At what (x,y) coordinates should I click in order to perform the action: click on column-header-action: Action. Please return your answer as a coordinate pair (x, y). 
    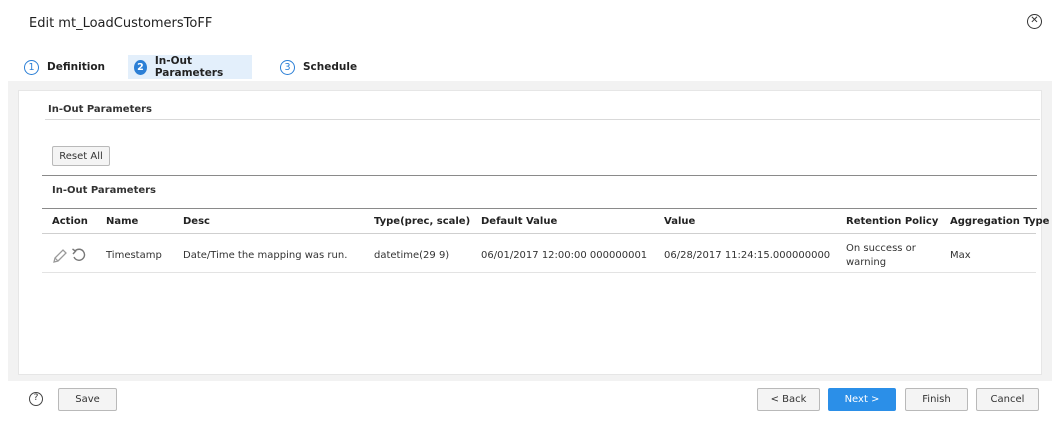
    Looking at the image, I should click on (70, 221).